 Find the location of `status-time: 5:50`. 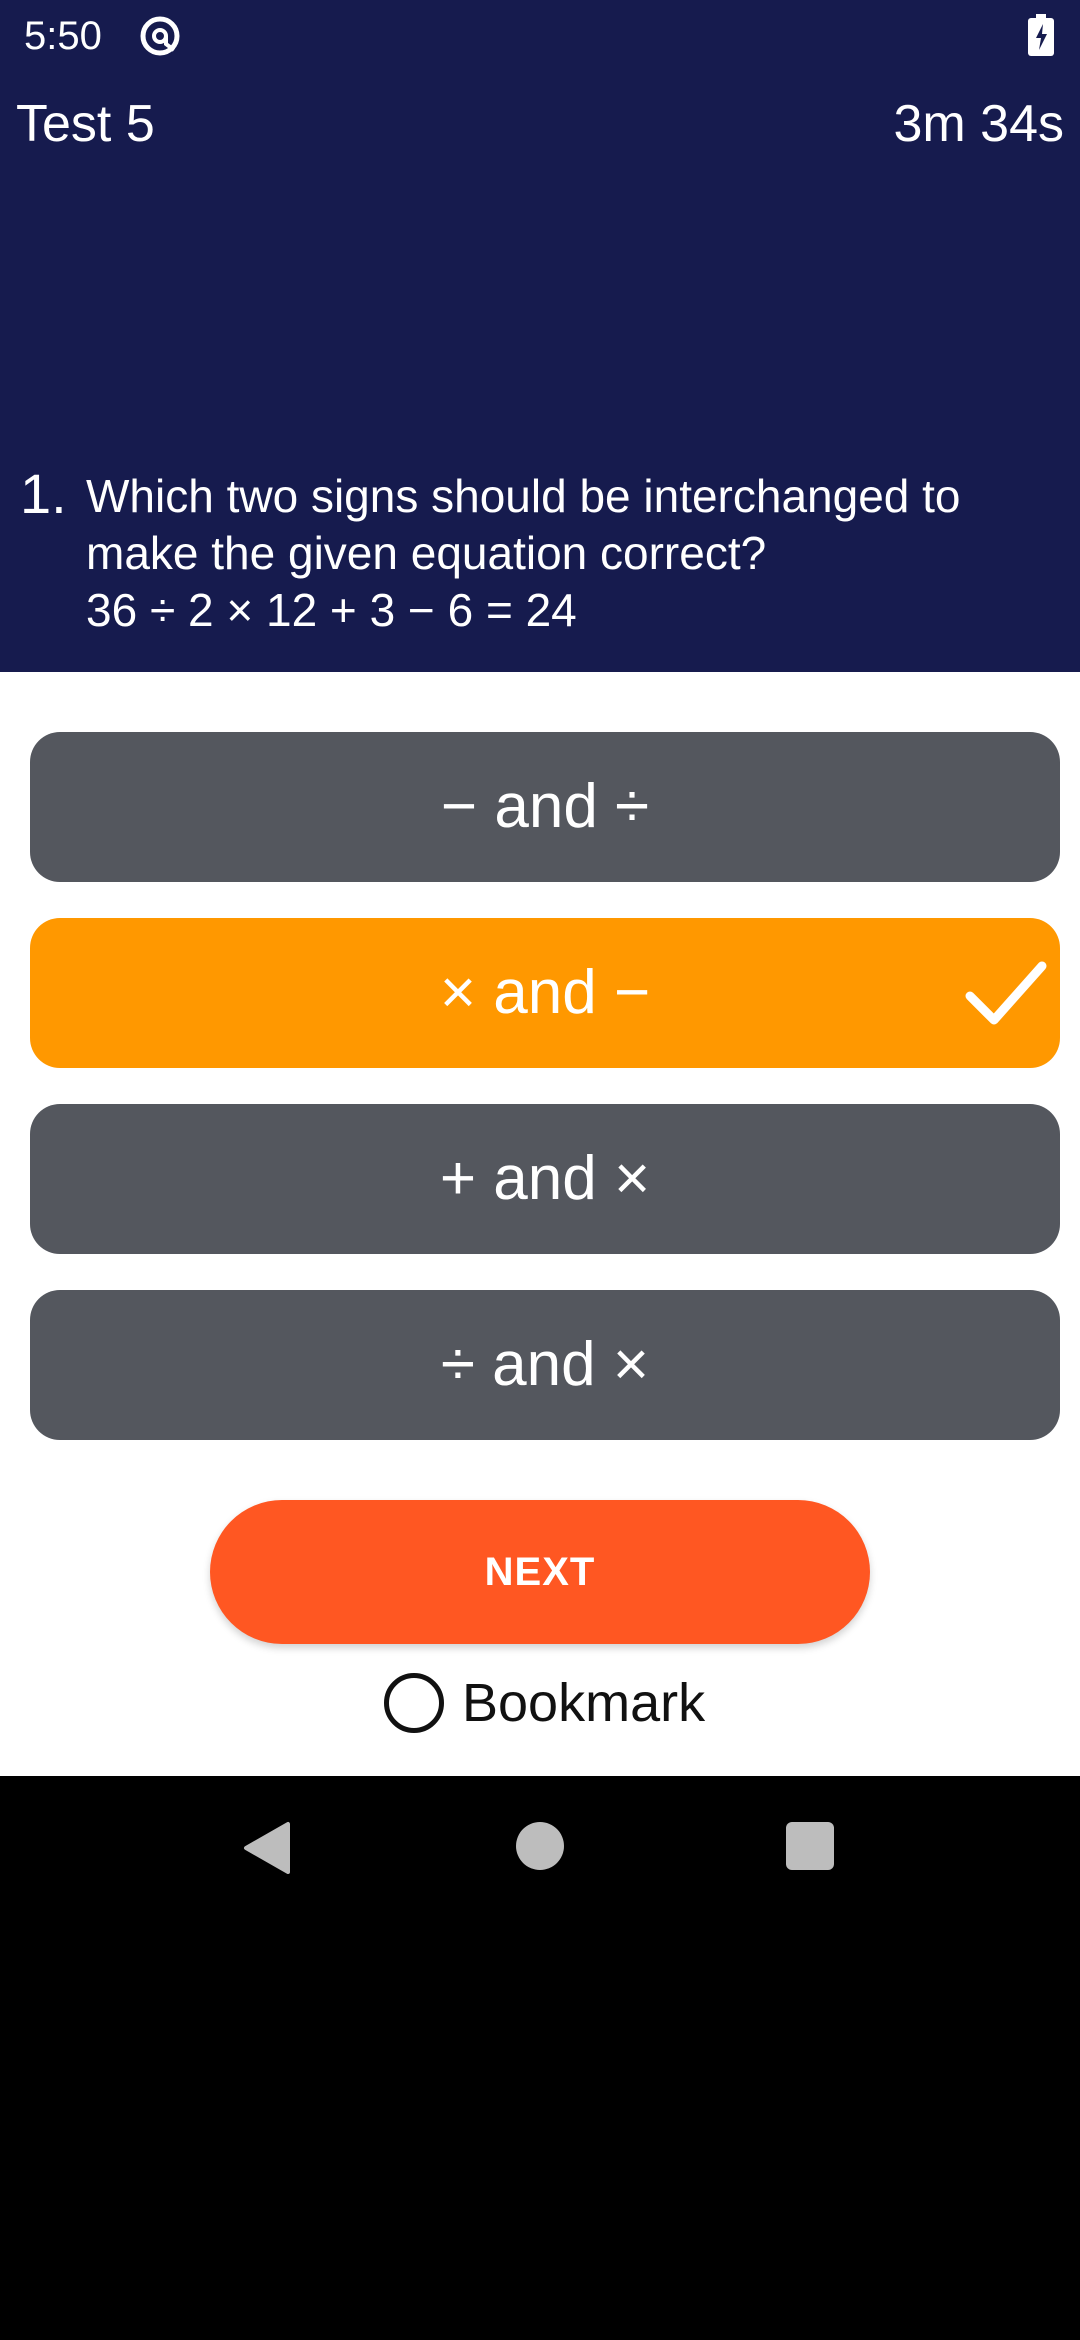

status-time: 5:50 is located at coordinates (63, 36).